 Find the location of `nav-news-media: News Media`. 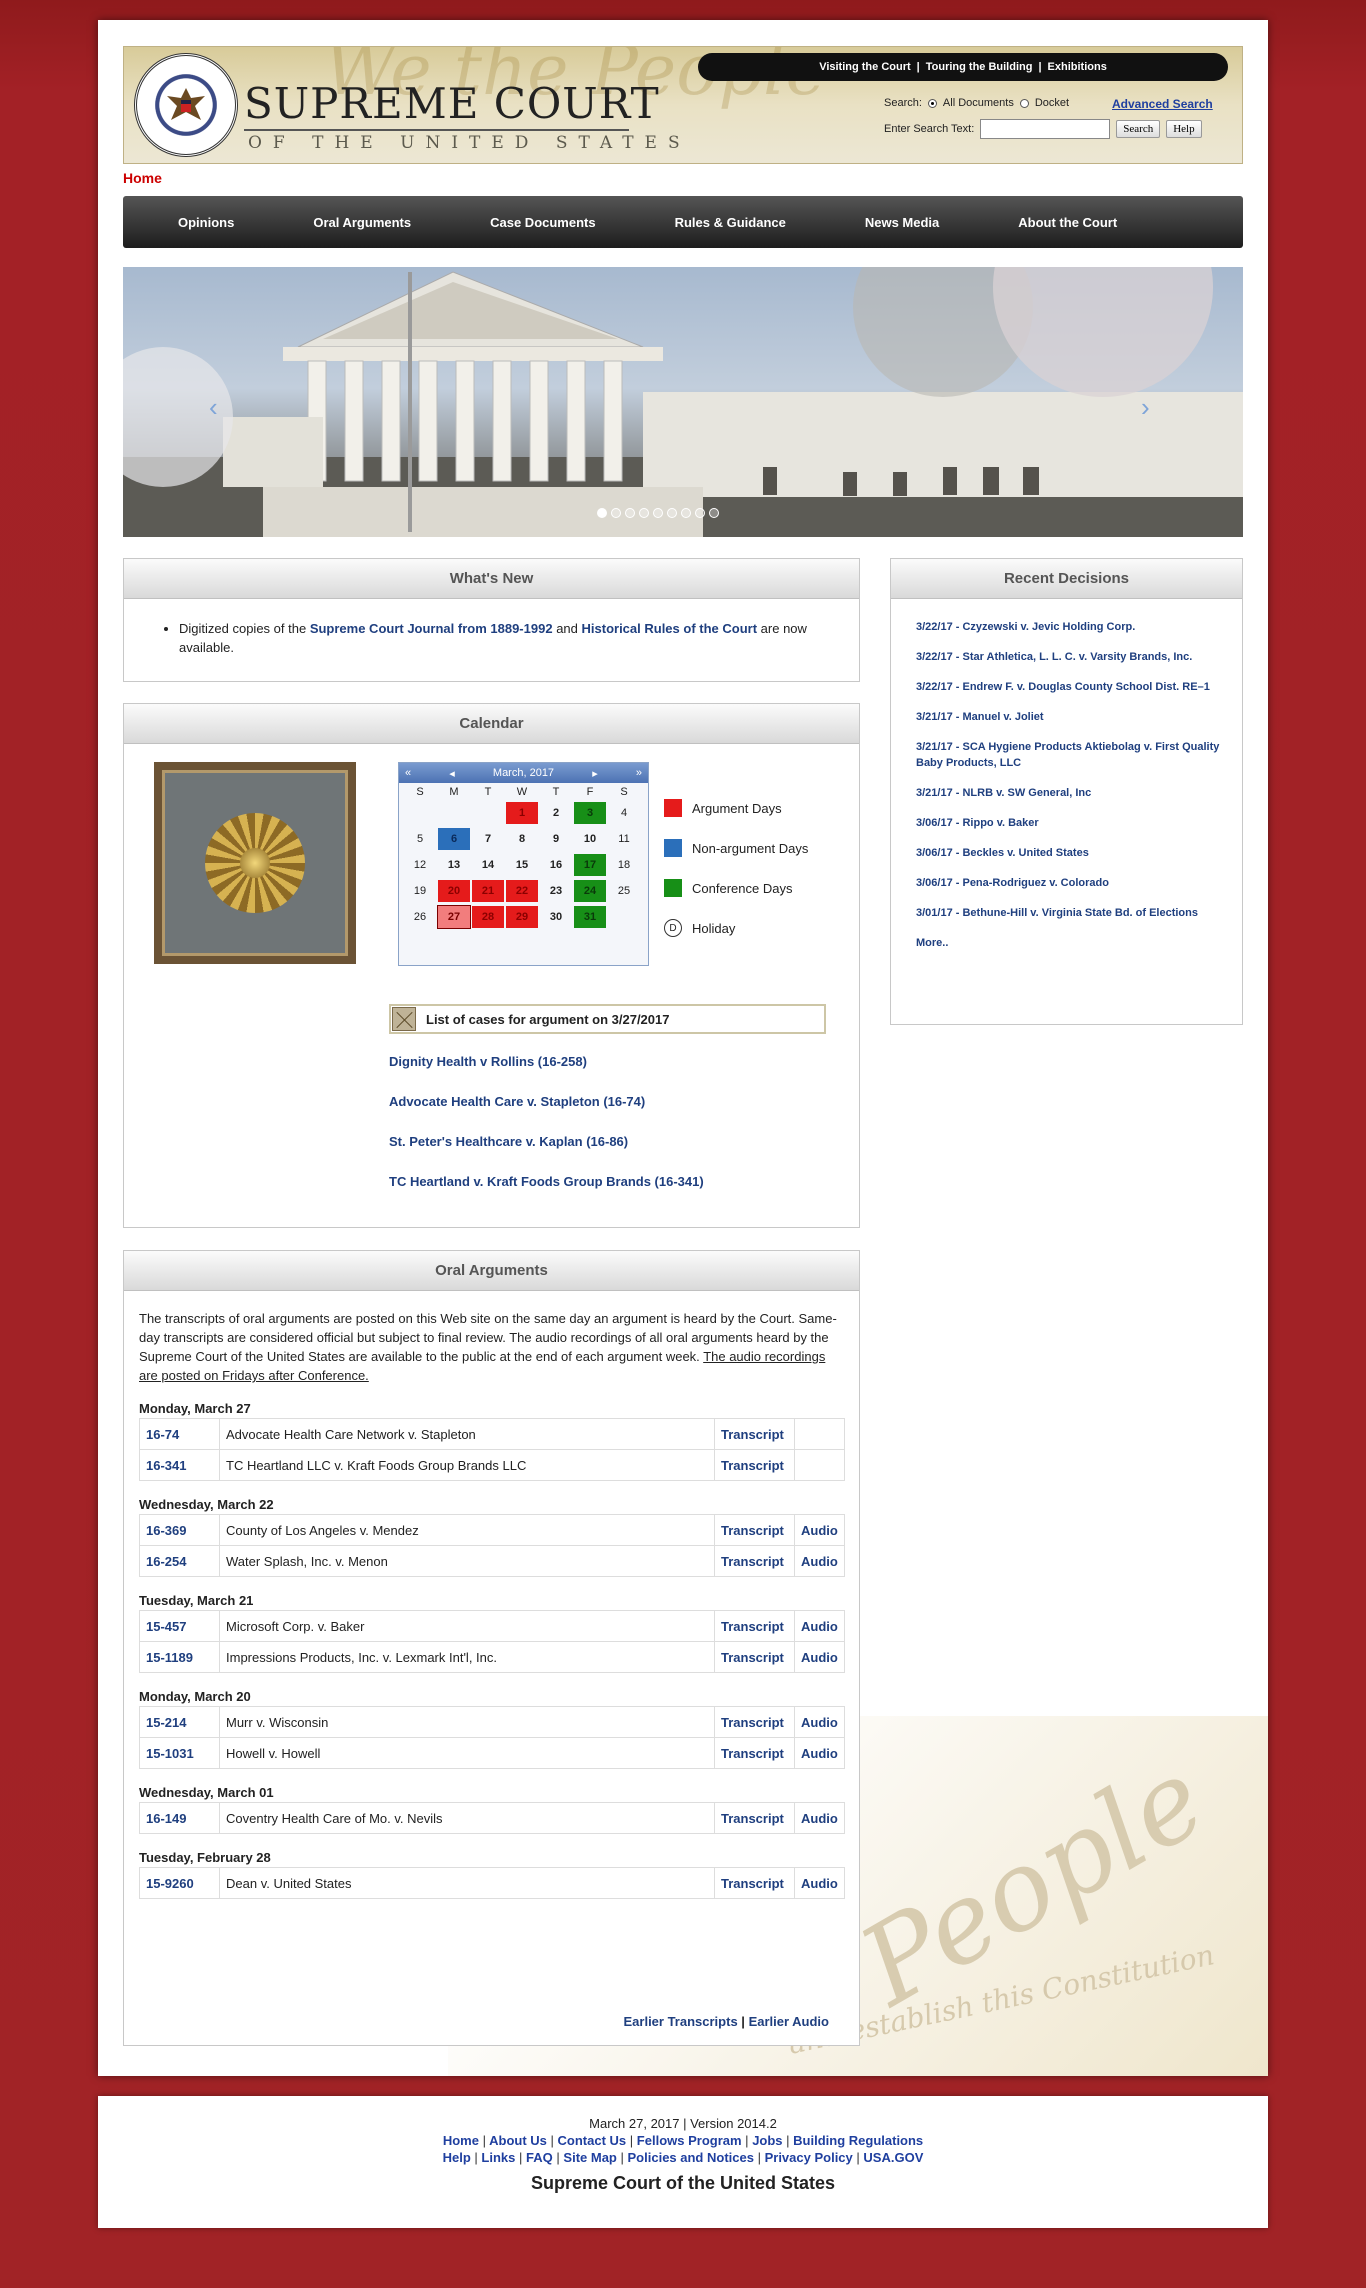

nav-news-media: News Media is located at coordinates (902, 222).